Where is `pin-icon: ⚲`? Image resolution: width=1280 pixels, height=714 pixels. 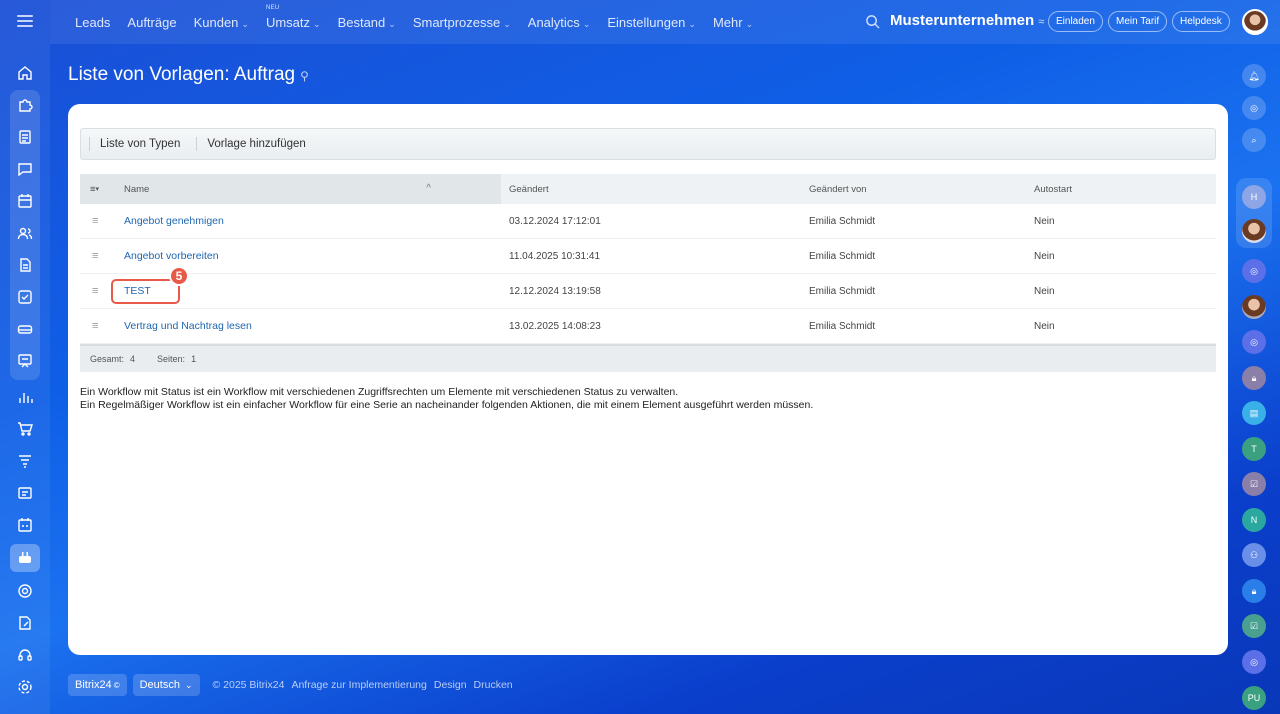 pin-icon: ⚲ is located at coordinates (304, 76).